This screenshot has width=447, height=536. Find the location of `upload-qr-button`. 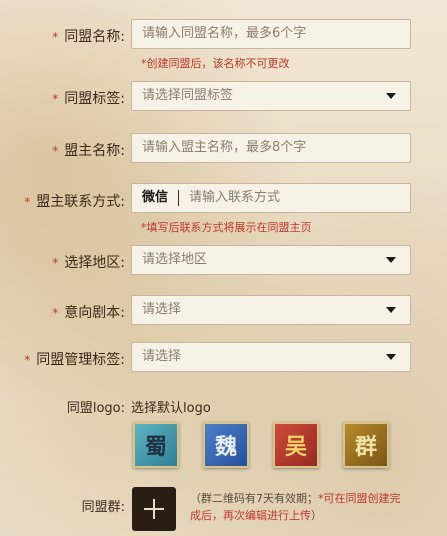

upload-qr-button is located at coordinates (154, 509).